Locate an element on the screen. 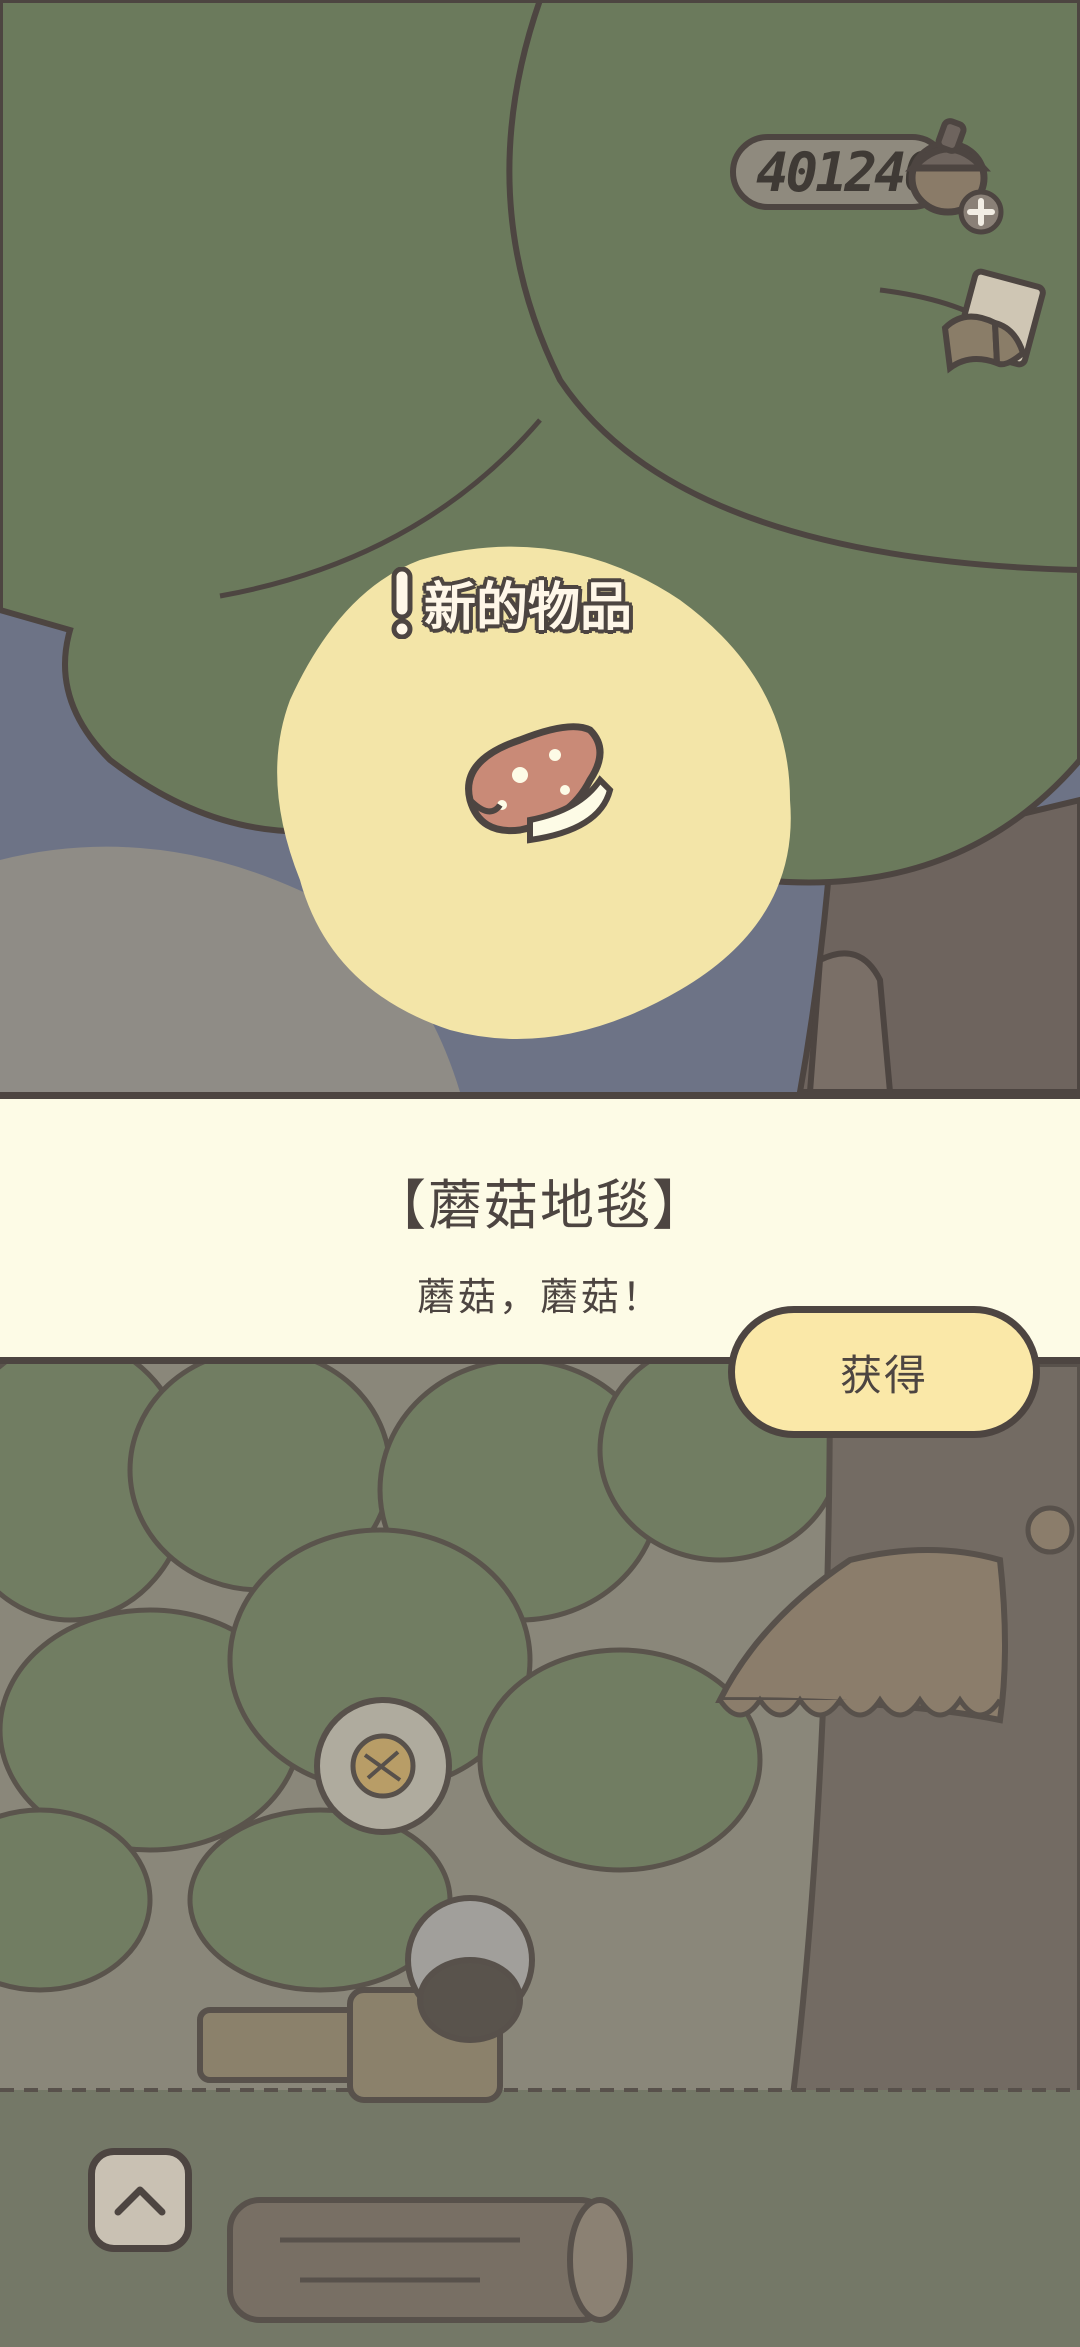 The height and width of the screenshot is (2347, 1080). note-icon is located at coordinates (995, 328).